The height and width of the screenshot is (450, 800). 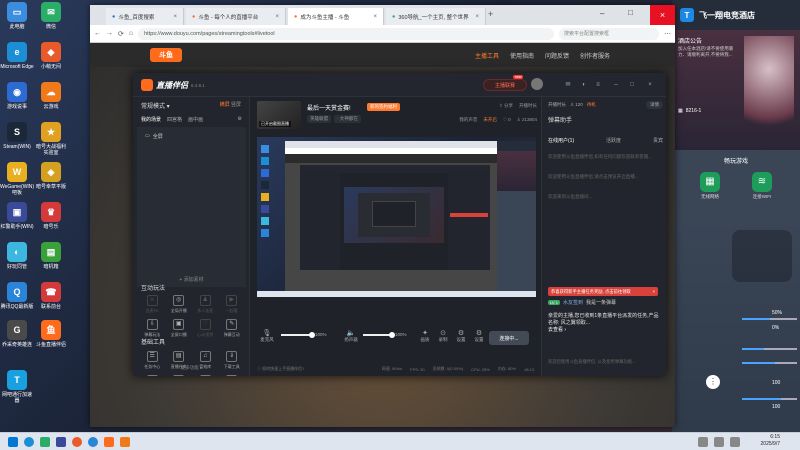 I want to click on desktop-icon: ▤ 暗机箱, so click(x=51, y=256).